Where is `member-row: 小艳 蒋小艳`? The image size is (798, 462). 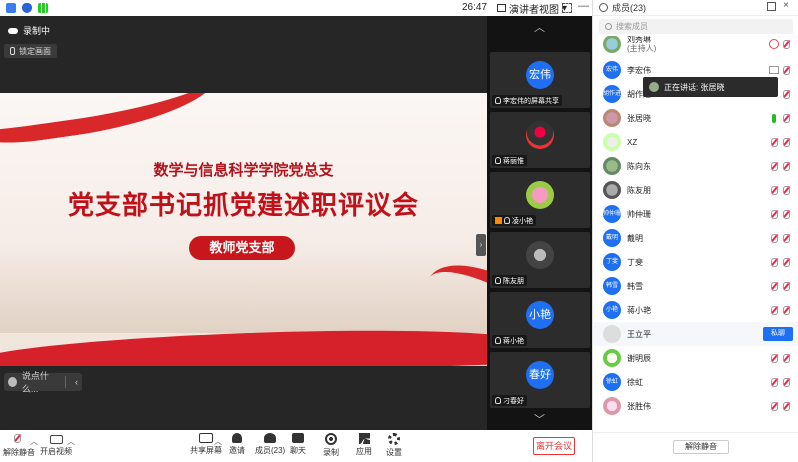
member-row: 小艳 蒋小艳 is located at coordinates (695, 310).